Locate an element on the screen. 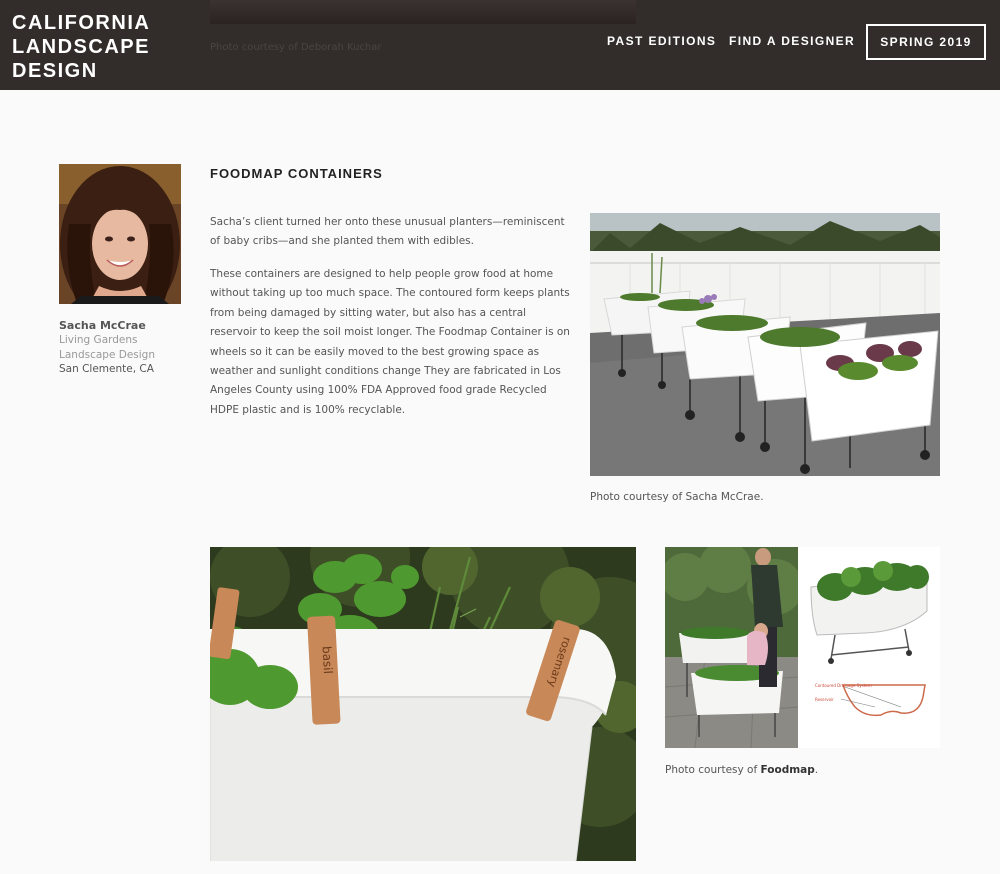 This screenshot has height=874, width=1000. nav-spring-2019-button: SPRING 2019 is located at coordinates (926, 42).